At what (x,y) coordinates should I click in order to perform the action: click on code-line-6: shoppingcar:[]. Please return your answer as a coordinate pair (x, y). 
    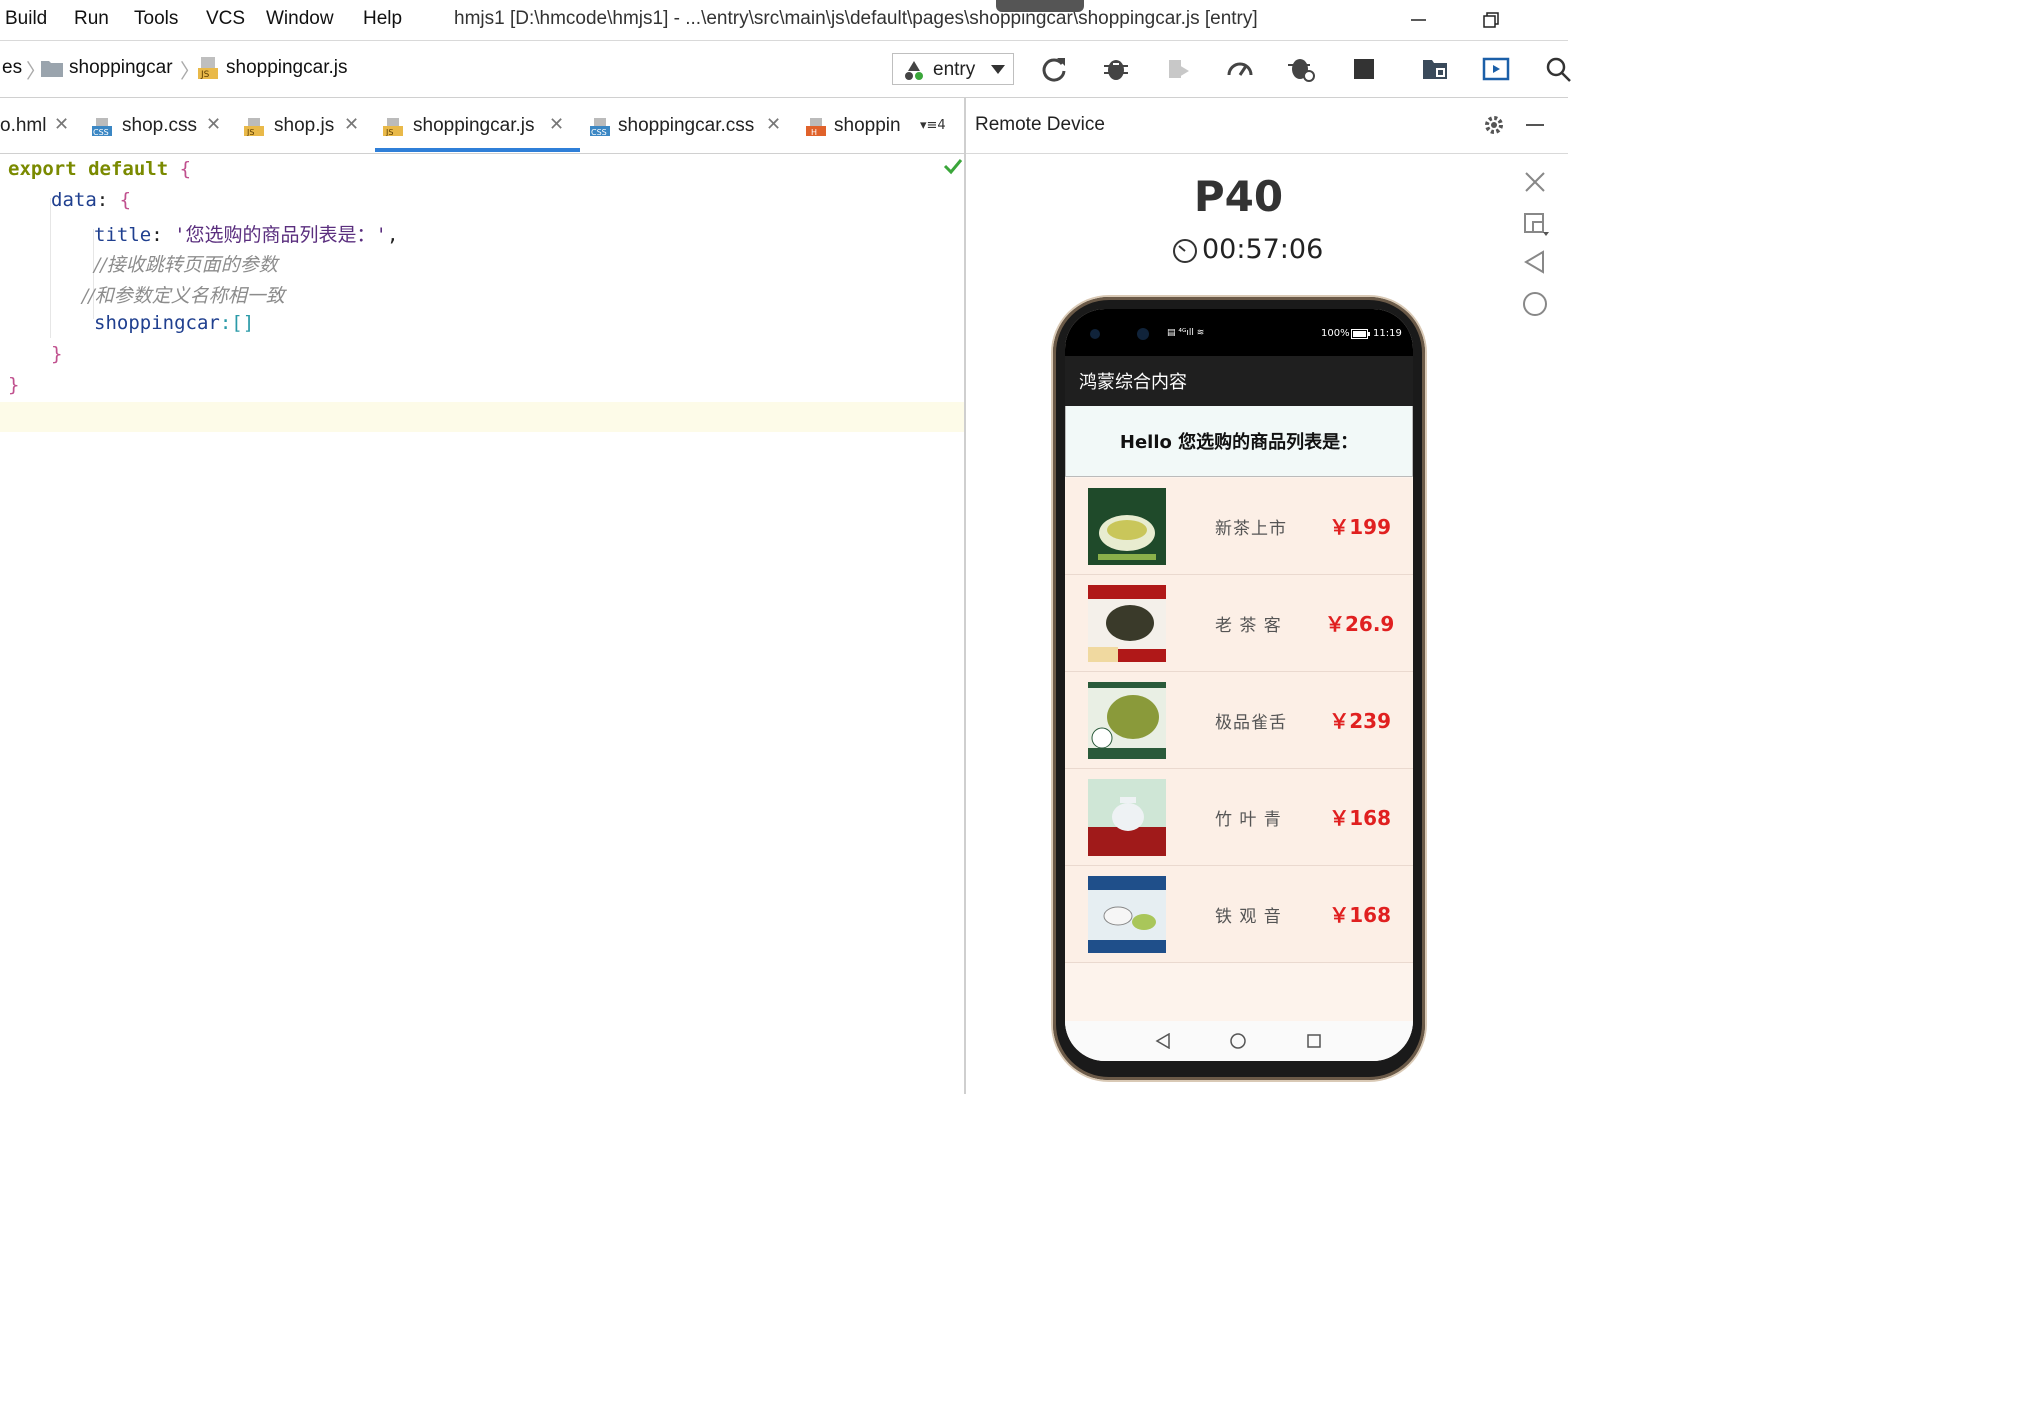
    Looking at the image, I should click on (174, 323).